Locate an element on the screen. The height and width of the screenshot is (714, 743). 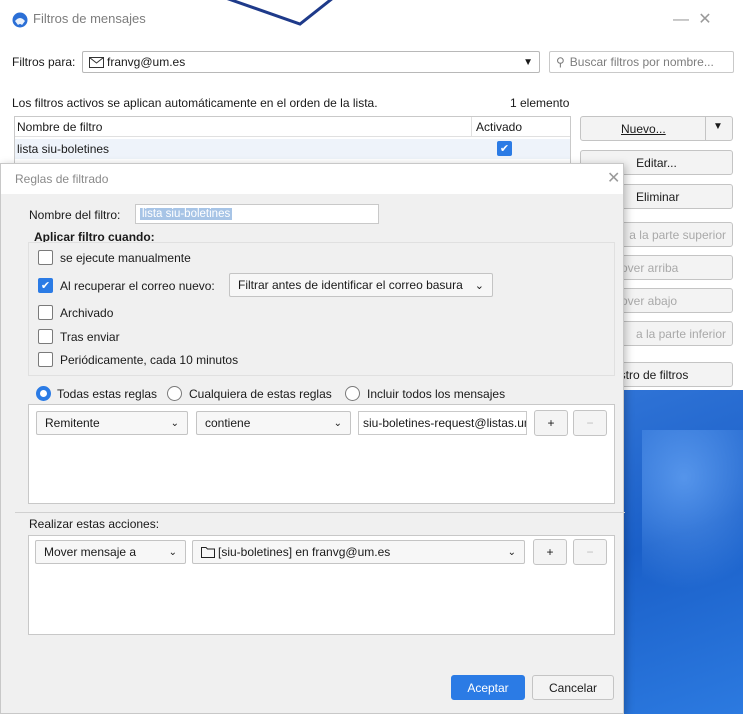
move-bottom-label: a la parte inferior is located at coordinates (680, 333).